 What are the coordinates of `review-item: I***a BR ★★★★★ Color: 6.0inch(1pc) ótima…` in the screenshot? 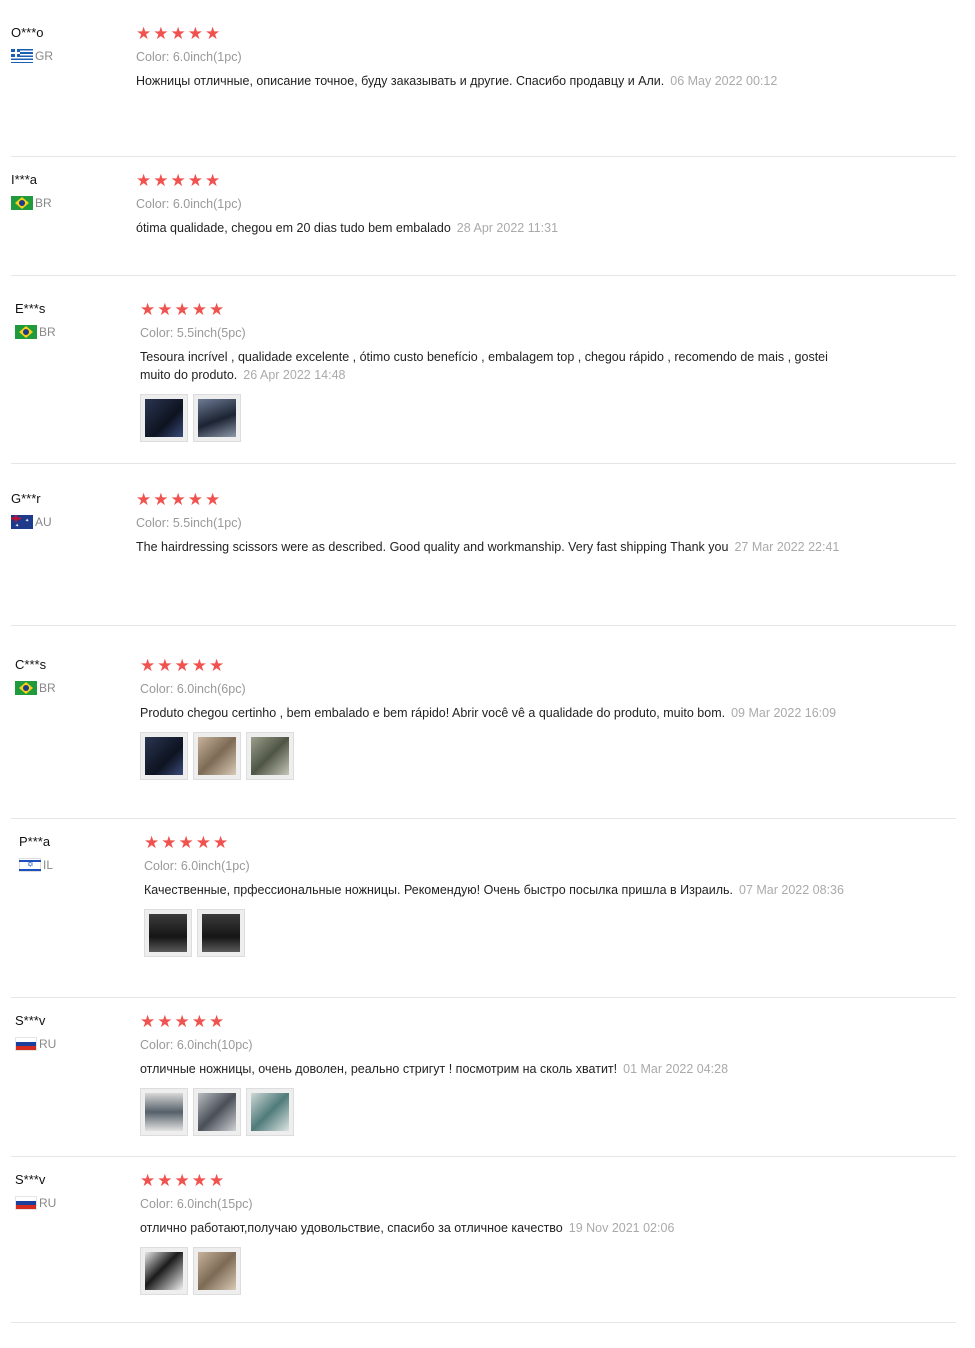 It's located at (483, 224).